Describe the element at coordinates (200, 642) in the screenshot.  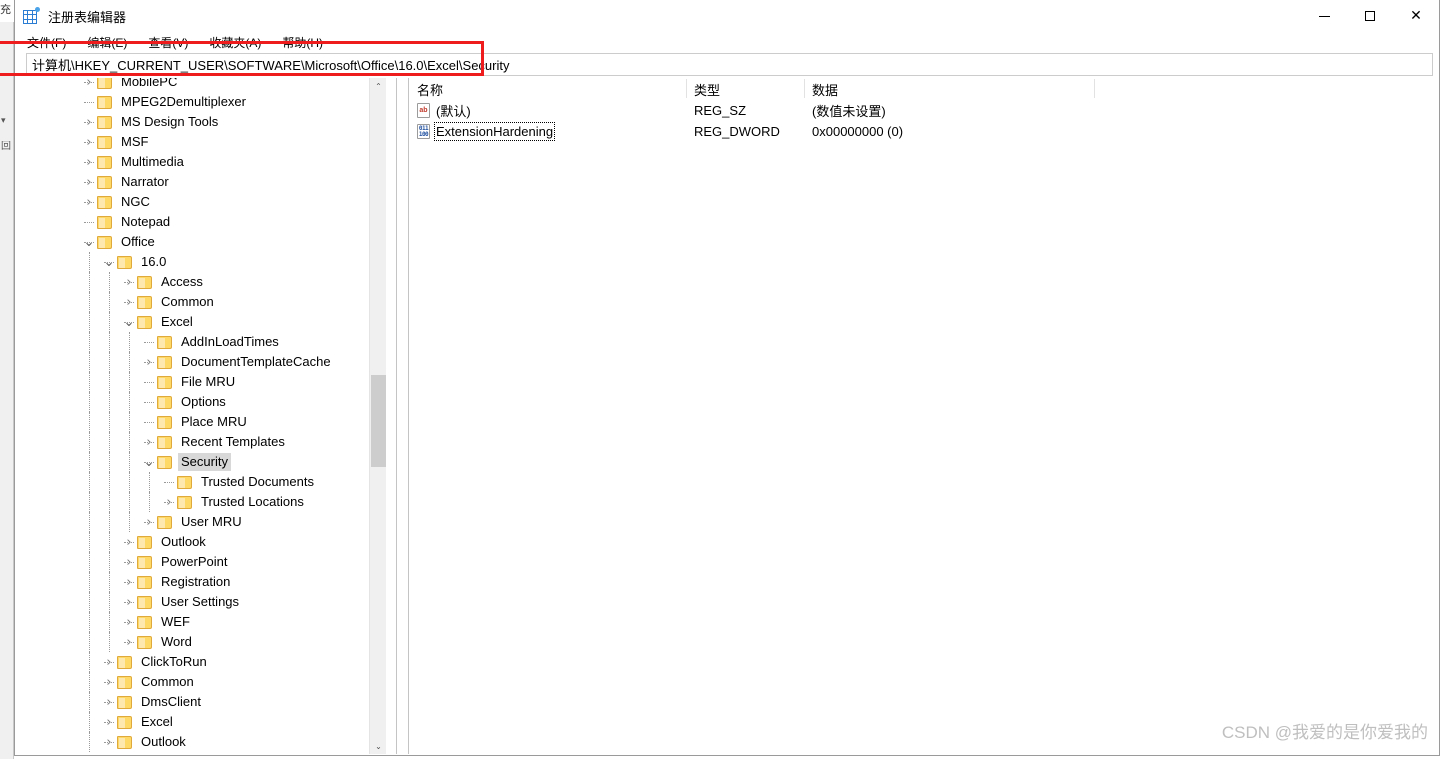
I see `tree-item-word: › Word` at that location.